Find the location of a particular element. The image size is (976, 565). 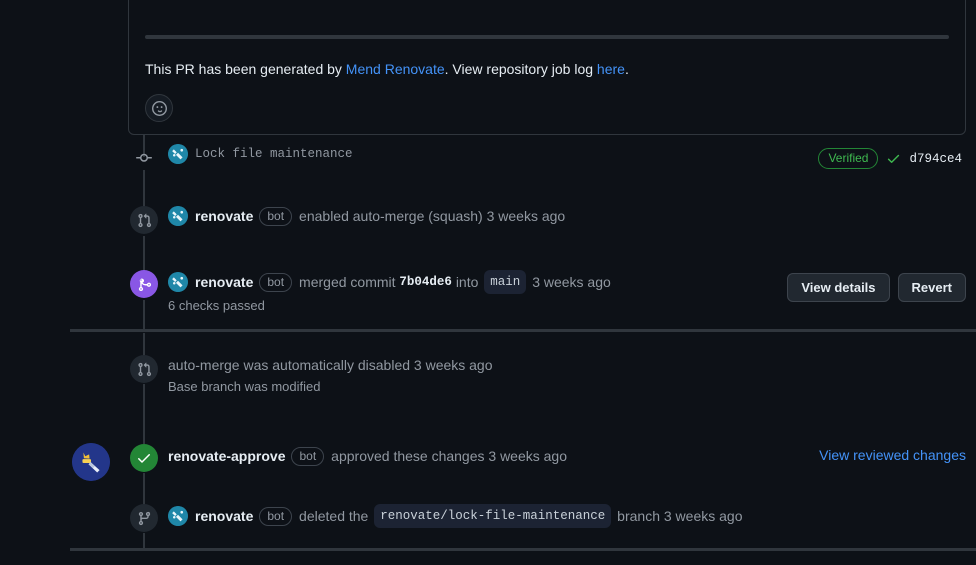

branch-deleted-text-before: deleted the is located at coordinates (334, 516).